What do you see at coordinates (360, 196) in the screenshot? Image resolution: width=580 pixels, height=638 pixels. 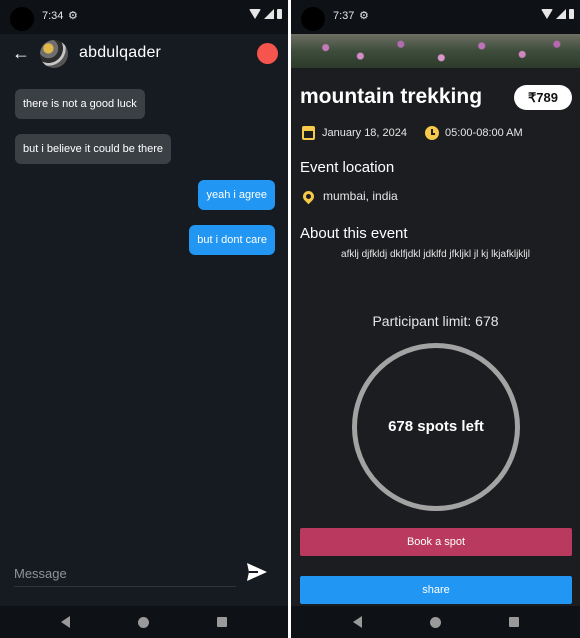 I see `event-location: mumbai, india` at bounding box center [360, 196].